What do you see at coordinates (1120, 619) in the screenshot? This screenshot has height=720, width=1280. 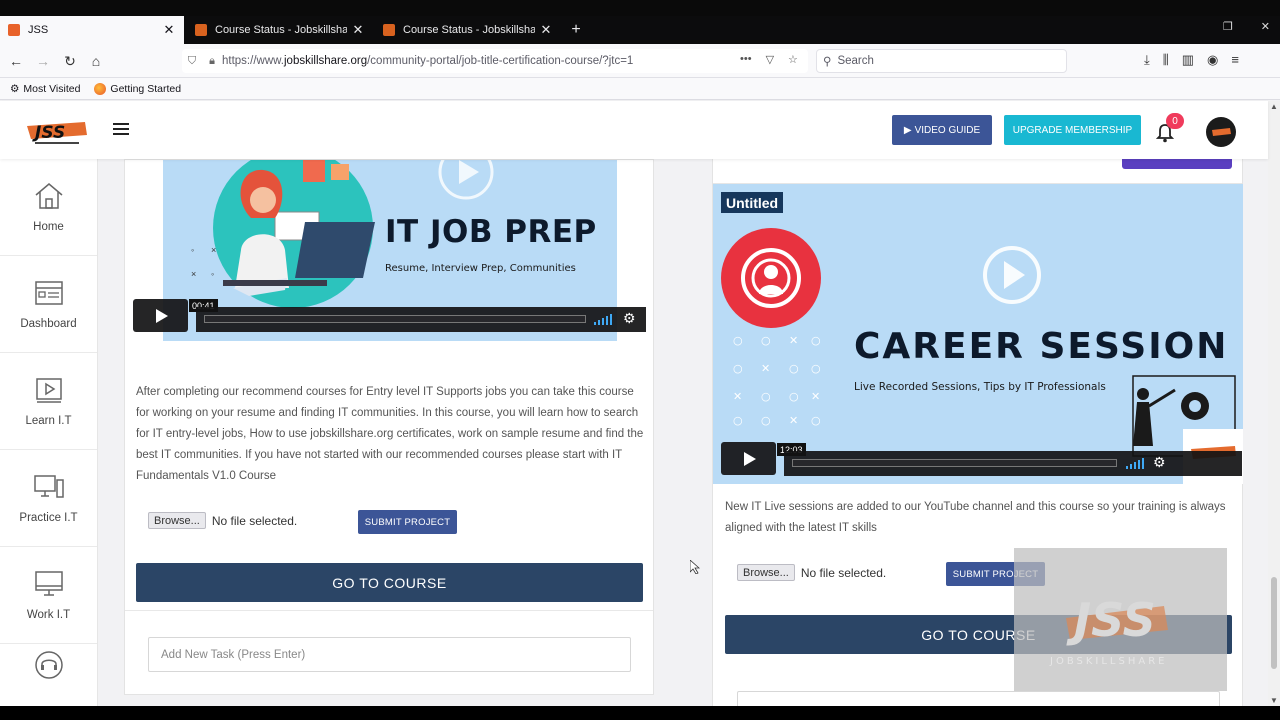 I see `jss-watermark: JSS JOBSKILLSHARE` at bounding box center [1120, 619].